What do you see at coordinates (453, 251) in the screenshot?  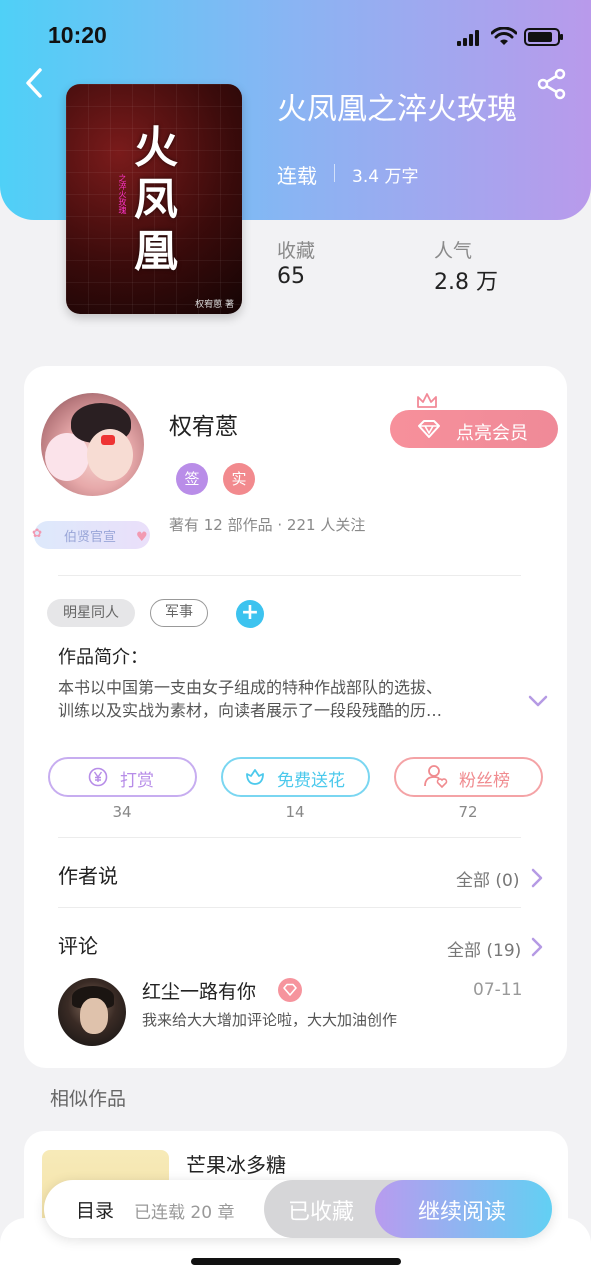 I see `stat-label-popularity: 人气` at bounding box center [453, 251].